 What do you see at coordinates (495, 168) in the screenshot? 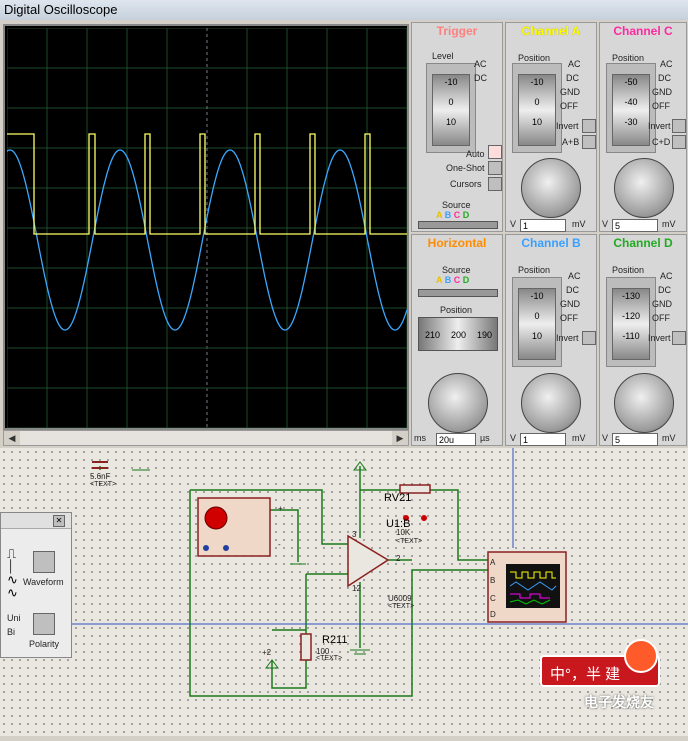
I see `one-shot-button` at bounding box center [495, 168].